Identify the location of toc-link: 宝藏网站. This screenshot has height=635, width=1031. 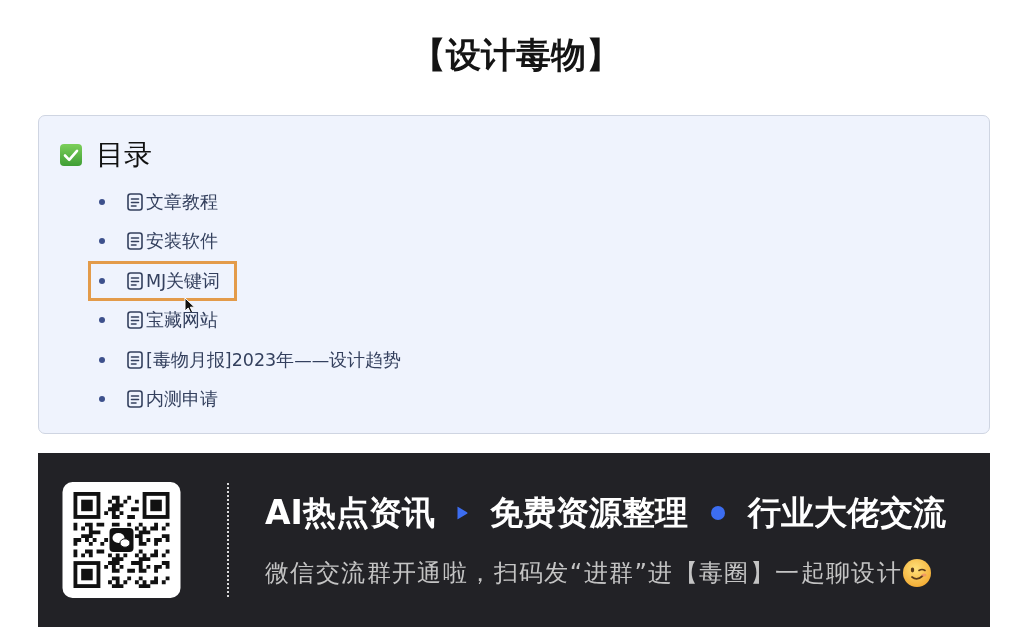
(172, 320).